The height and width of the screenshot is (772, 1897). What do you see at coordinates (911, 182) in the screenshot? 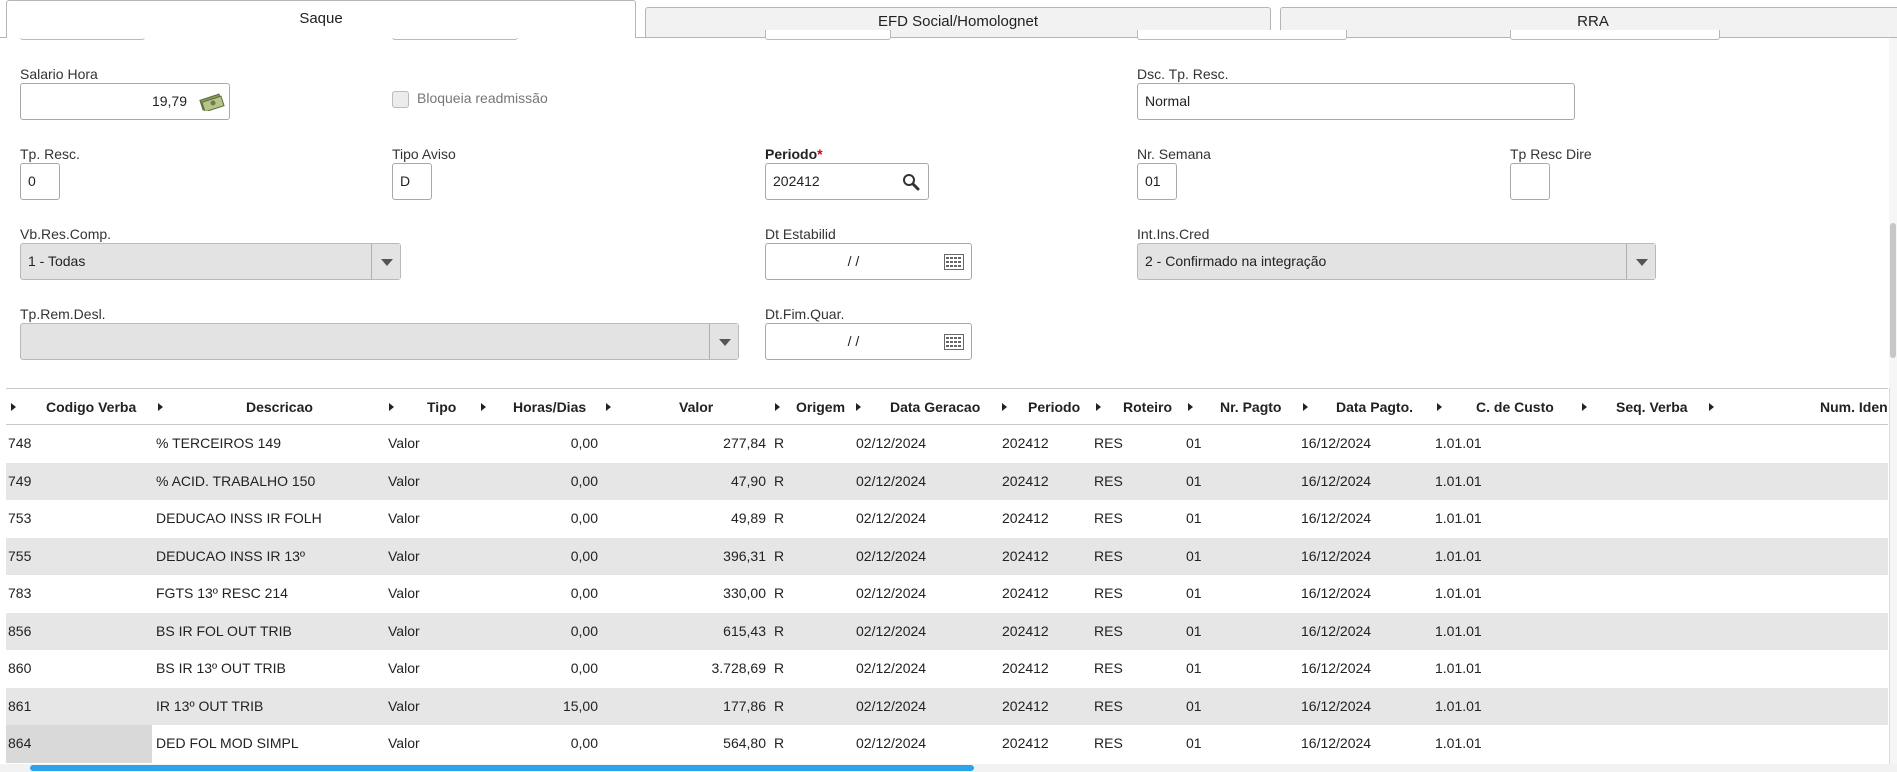
I see `search-icon` at bounding box center [911, 182].